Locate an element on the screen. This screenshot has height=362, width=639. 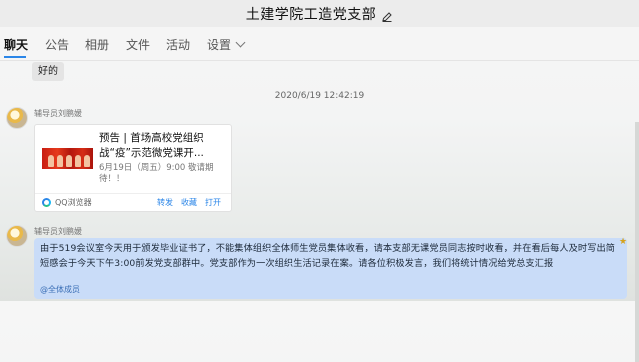
group-title: 土建学院工造党支部 is located at coordinates (311, 14).